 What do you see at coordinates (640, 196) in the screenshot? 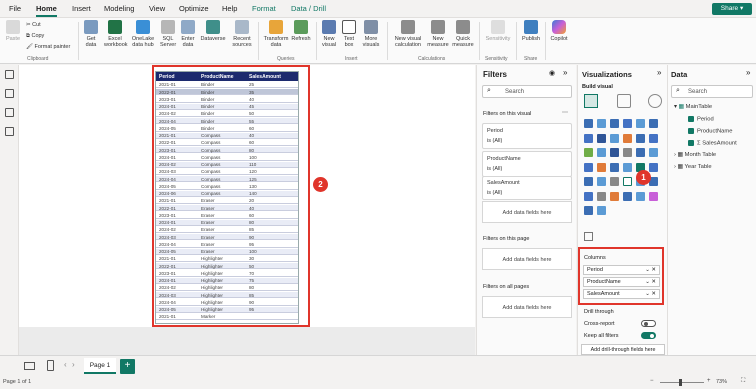
I see `paginated-icon` at bounding box center [640, 196].